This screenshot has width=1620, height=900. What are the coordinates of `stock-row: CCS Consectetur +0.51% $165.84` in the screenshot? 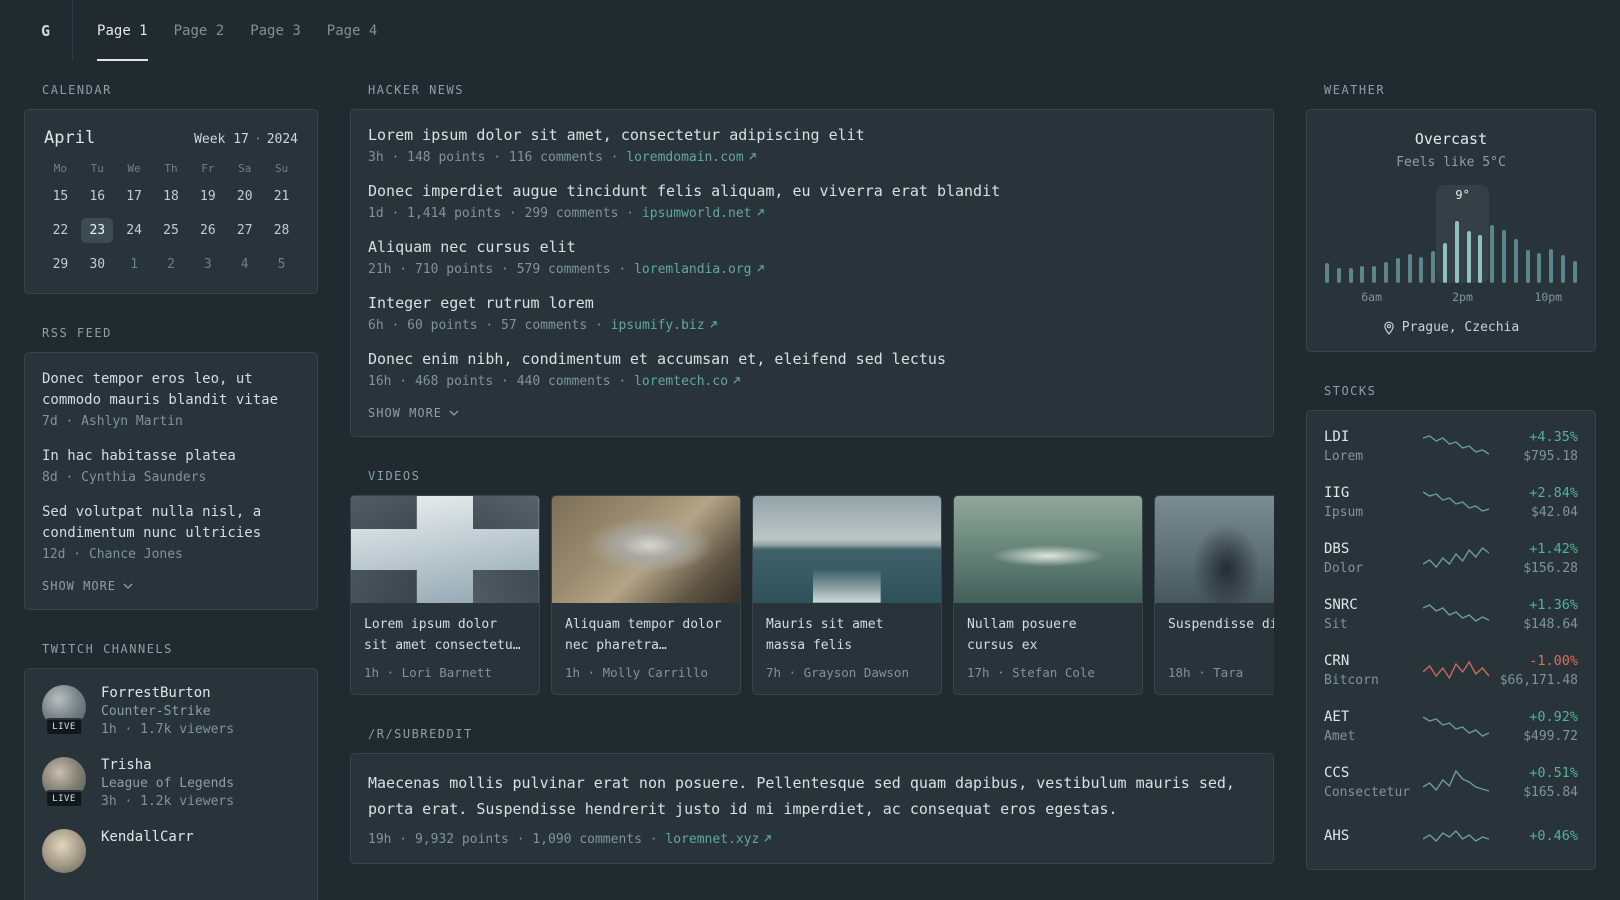 It's located at (1451, 782).